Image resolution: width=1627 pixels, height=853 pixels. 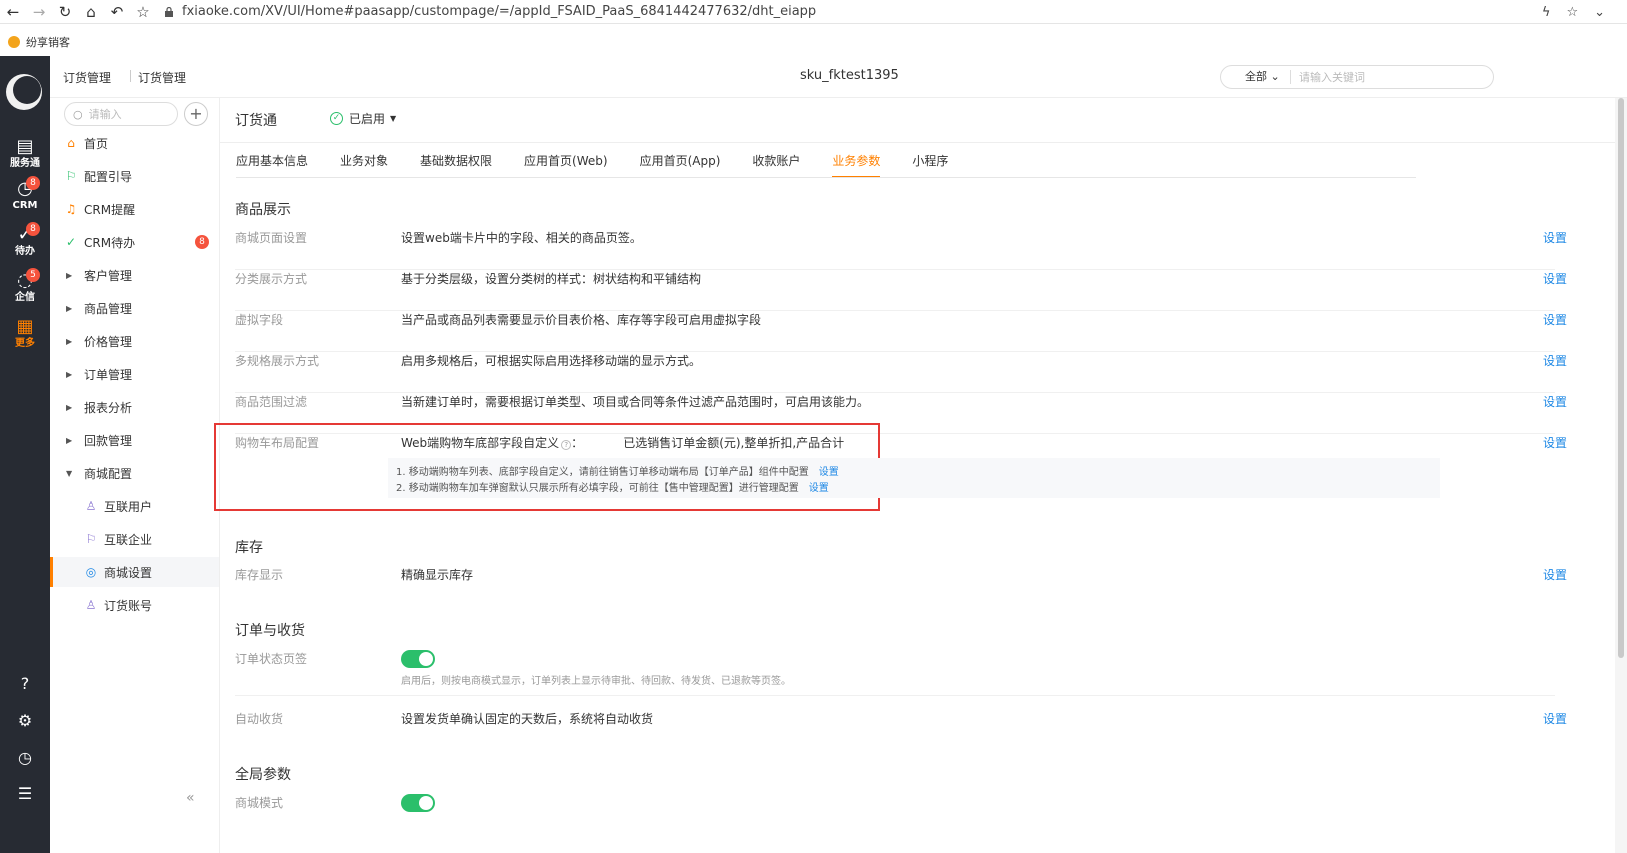 What do you see at coordinates (134, 275) in the screenshot?
I see `sidebar-item-customer: ▶ 客户管理` at bounding box center [134, 275].